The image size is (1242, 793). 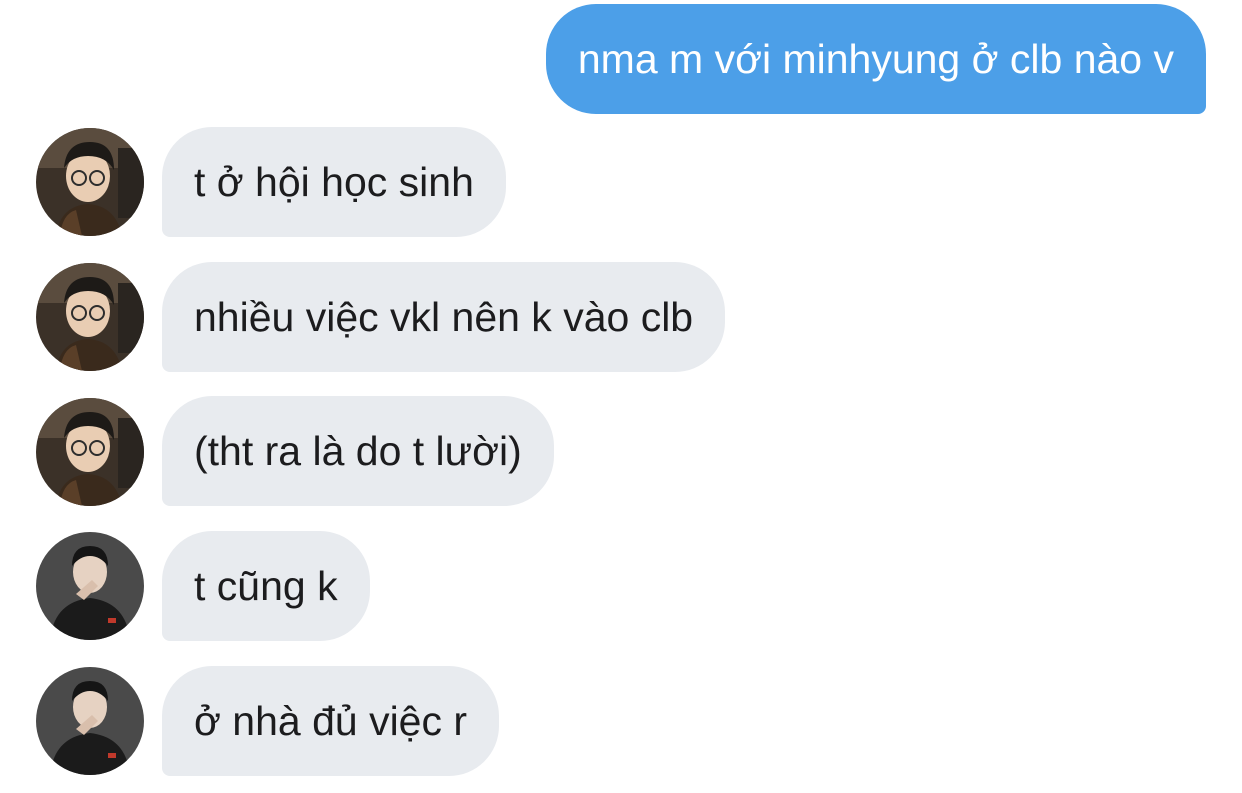 I want to click on incoming-message-bubble: t cũng k, so click(x=266, y=586).